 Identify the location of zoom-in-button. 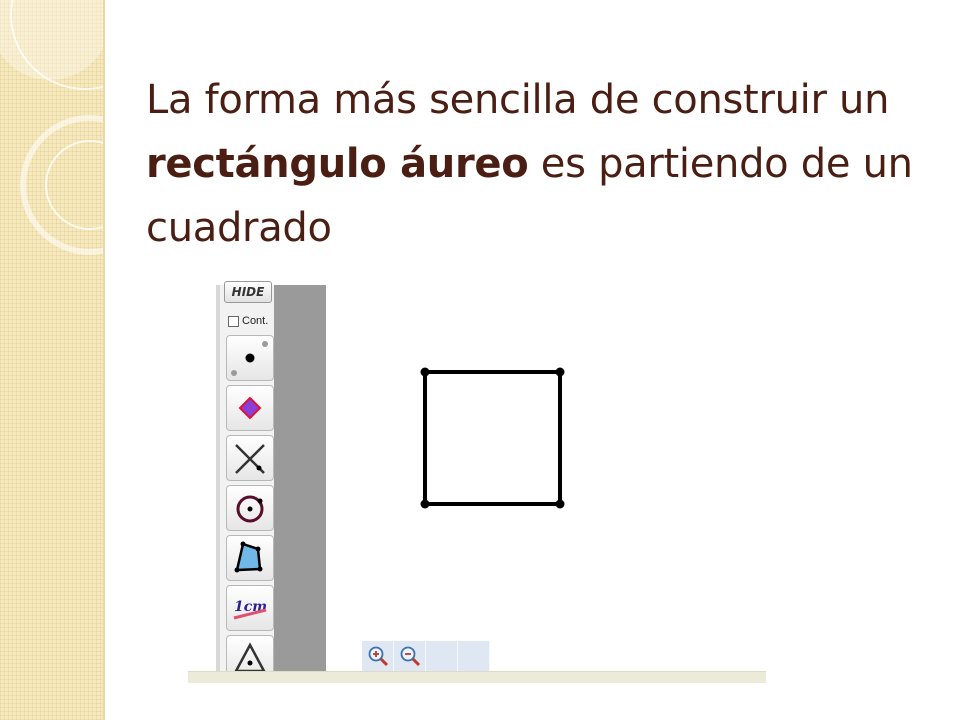
(378, 656).